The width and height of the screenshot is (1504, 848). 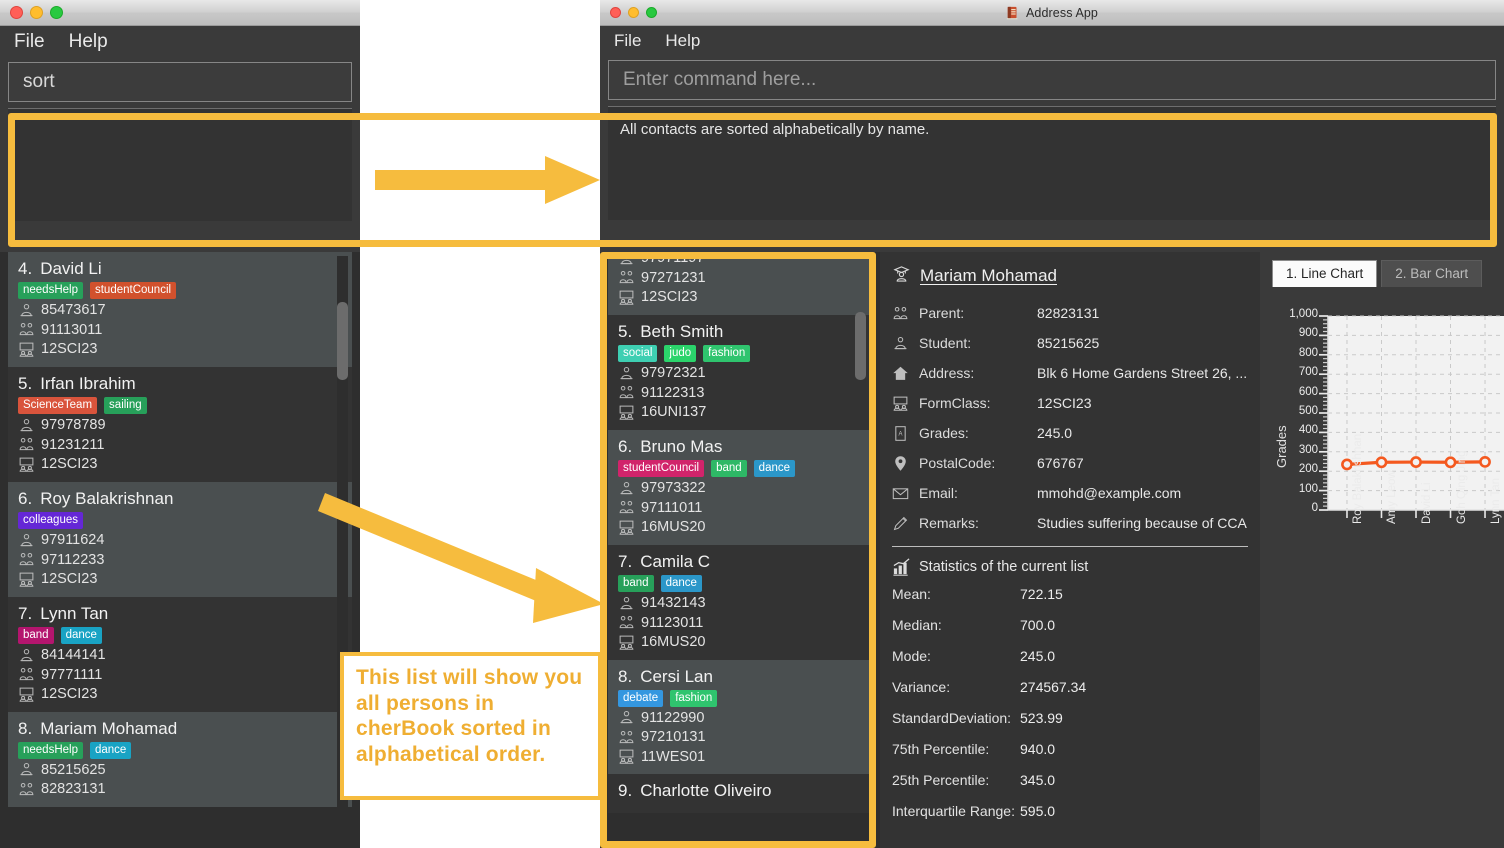 I want to click on grades-icon: A, so click(x=900, y=433).